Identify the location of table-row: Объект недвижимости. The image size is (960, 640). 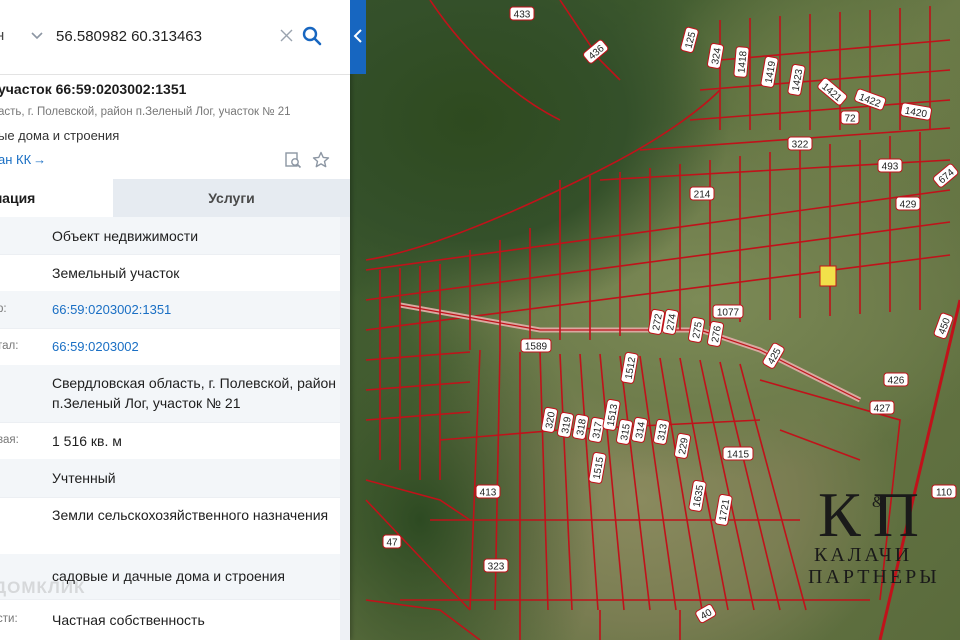
(170, 236).